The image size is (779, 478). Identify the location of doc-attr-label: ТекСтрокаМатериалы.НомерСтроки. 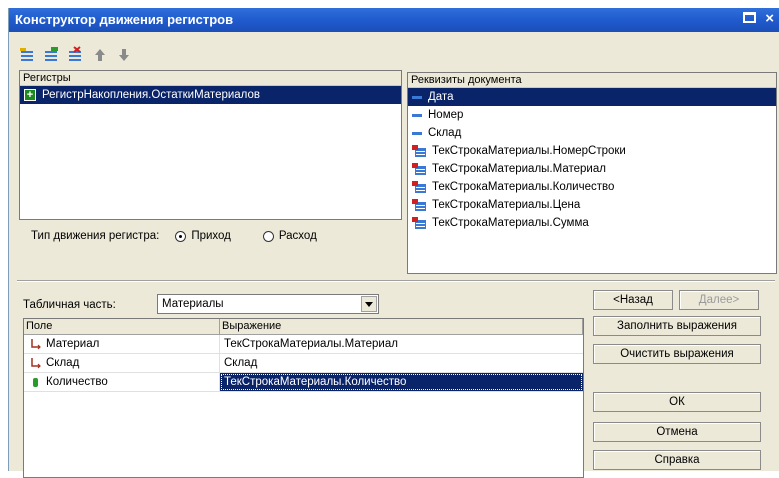
(529, 151).